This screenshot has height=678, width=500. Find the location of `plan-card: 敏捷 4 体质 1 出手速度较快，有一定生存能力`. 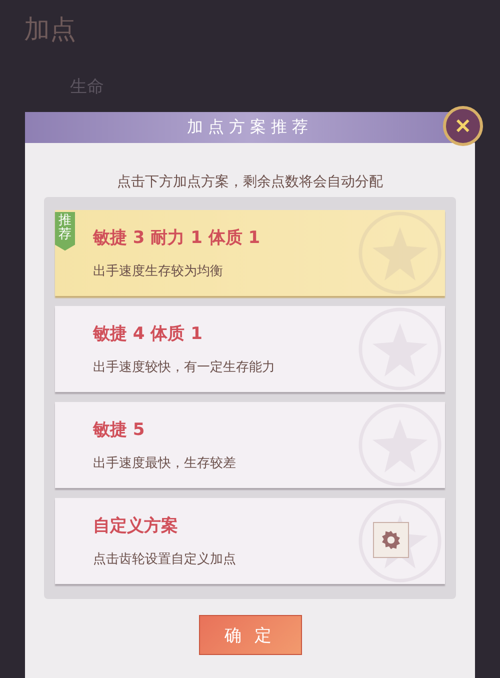

plan-card: 敏捷 4 体质 1 出手速度较快，有一定生存能力 is located at coordinates (250, 349).